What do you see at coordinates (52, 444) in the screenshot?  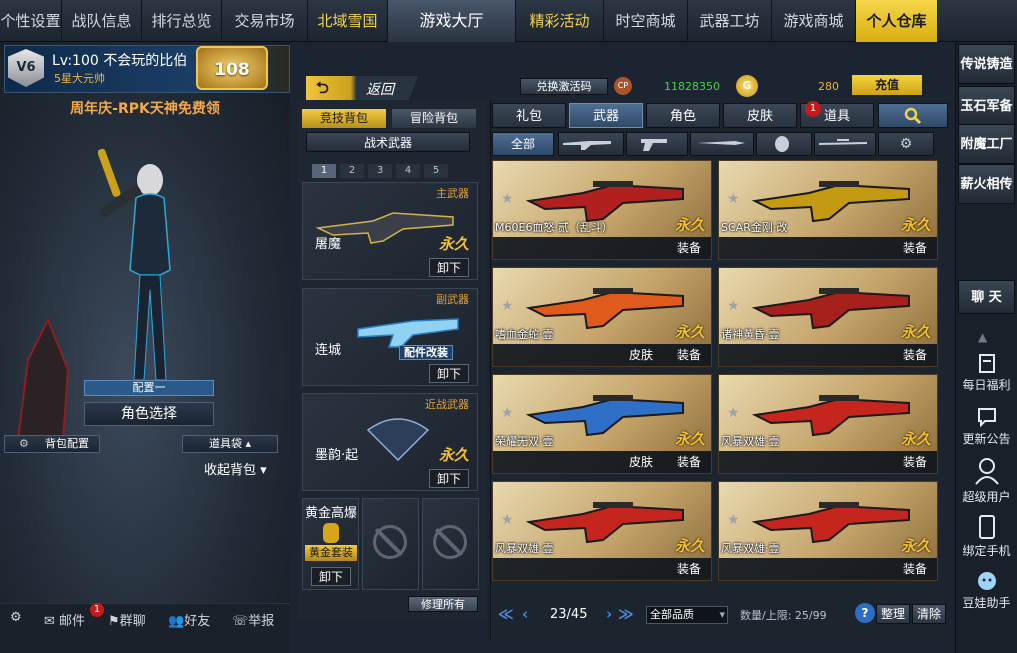 I see `backpack-config-button: ⚙ 背包配置` at bounding box center [52, 444].